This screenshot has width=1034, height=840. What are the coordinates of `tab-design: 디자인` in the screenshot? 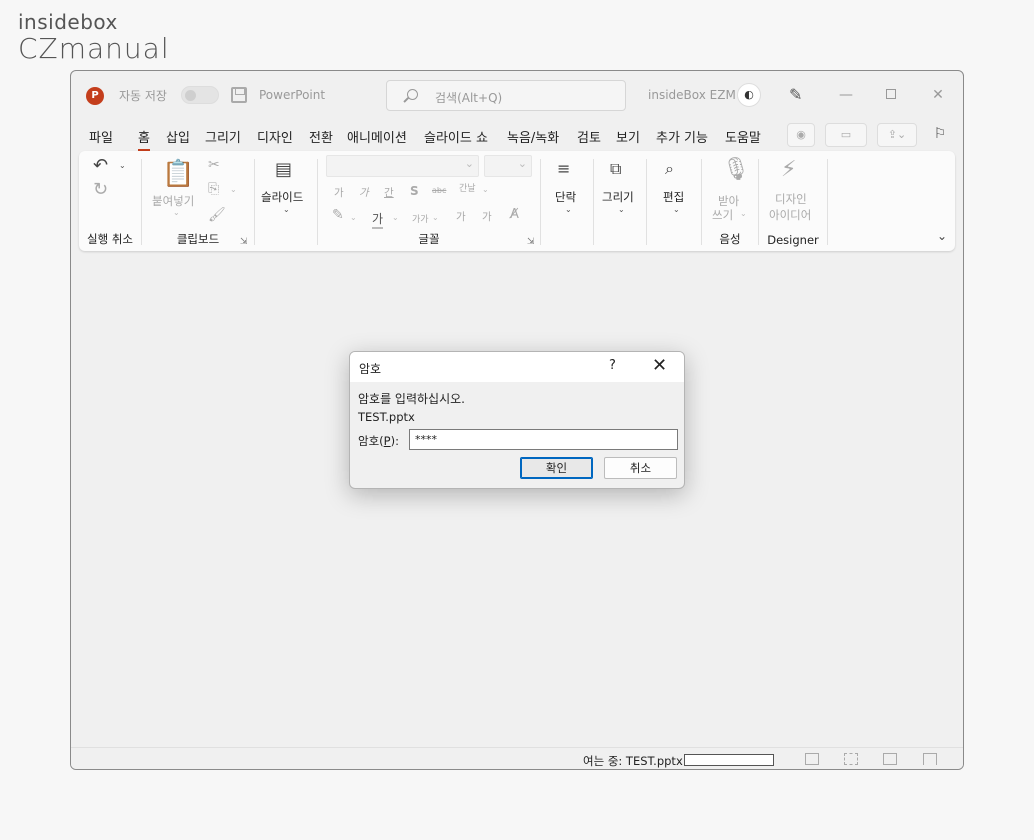 It's located at (275, 136).